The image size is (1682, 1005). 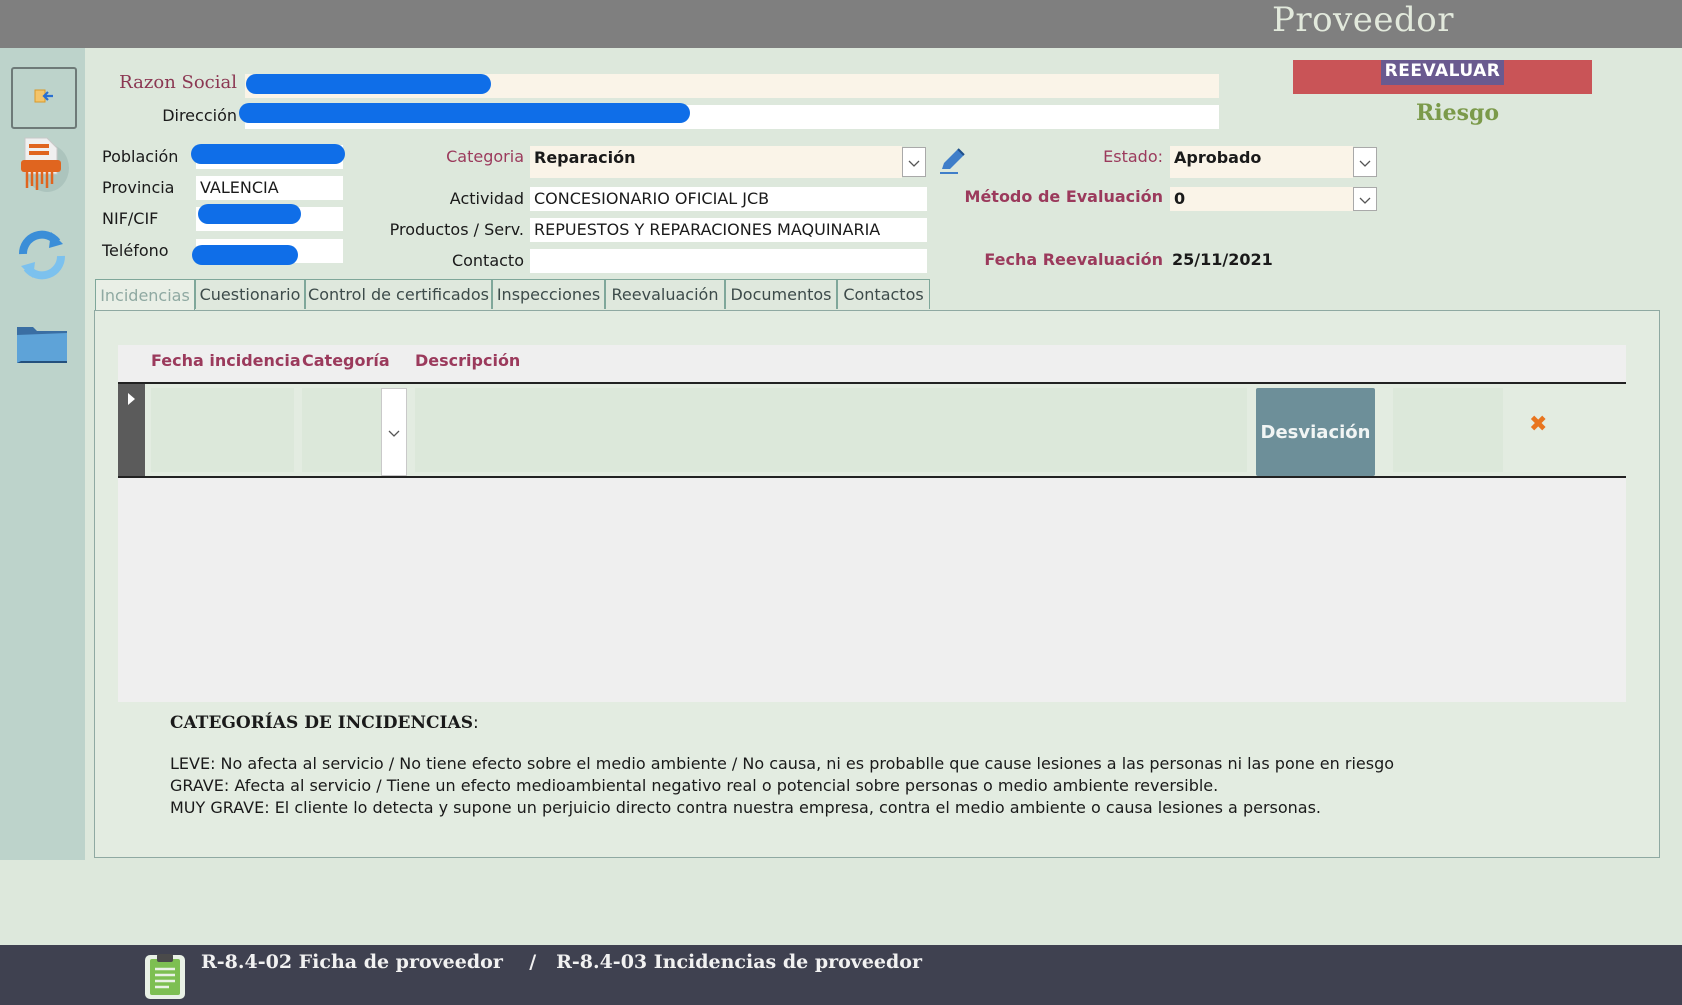 What do you see at coordinates (728, 199) in the screenshot?
I see `actividad-field: CONCESIONARIO OFICIAL JCB` at bounding box center [728, 199].